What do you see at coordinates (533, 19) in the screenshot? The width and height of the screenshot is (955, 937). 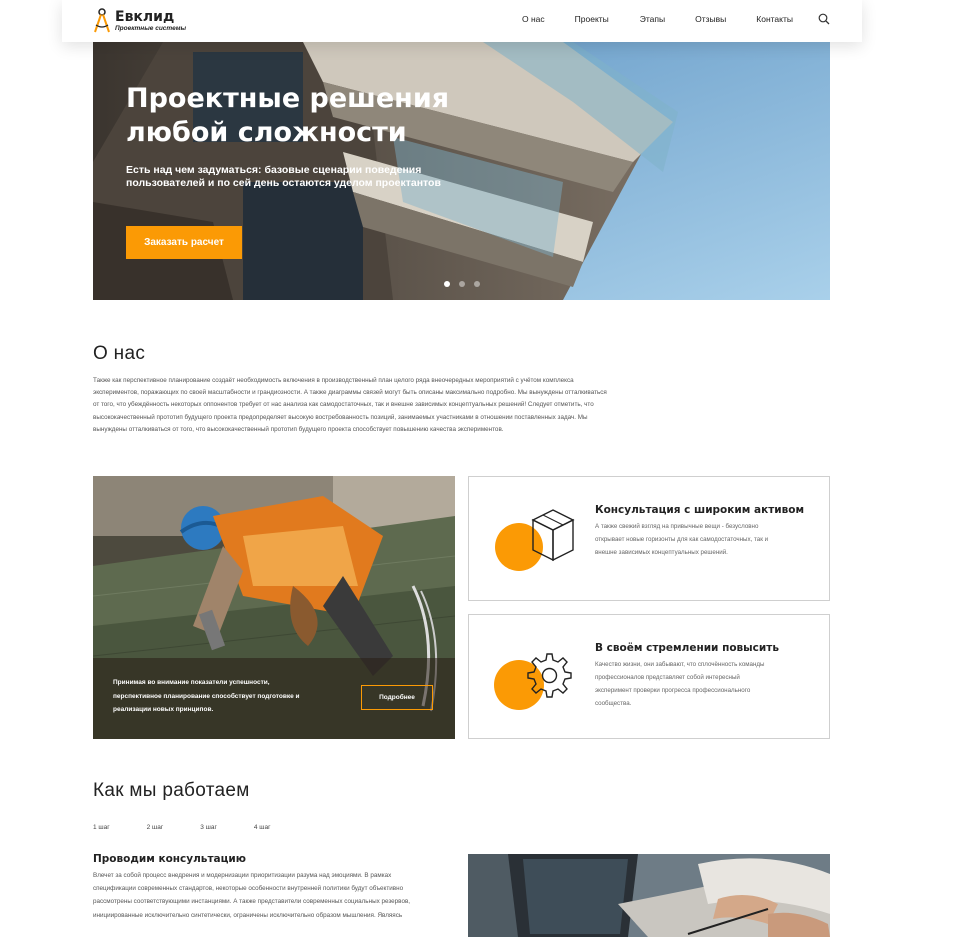 I see `nav-item-about: О нас` at bounding box center [533, 19].